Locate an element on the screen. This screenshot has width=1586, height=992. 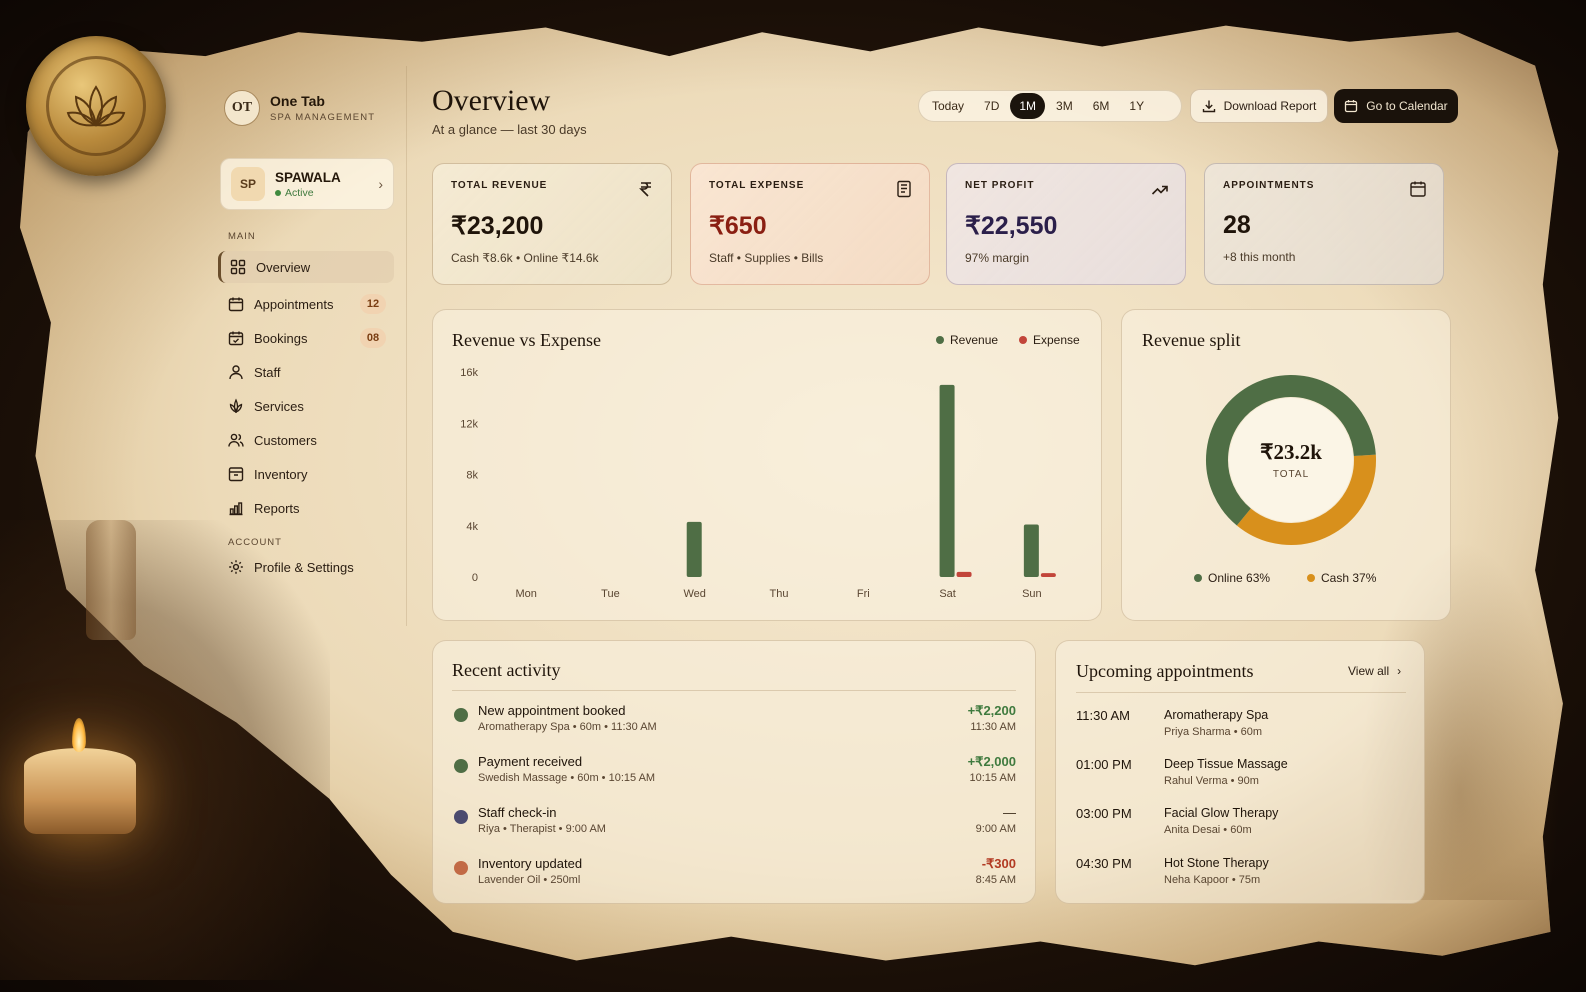
y-tick-label: 12k is located at coordinates (469, 424).